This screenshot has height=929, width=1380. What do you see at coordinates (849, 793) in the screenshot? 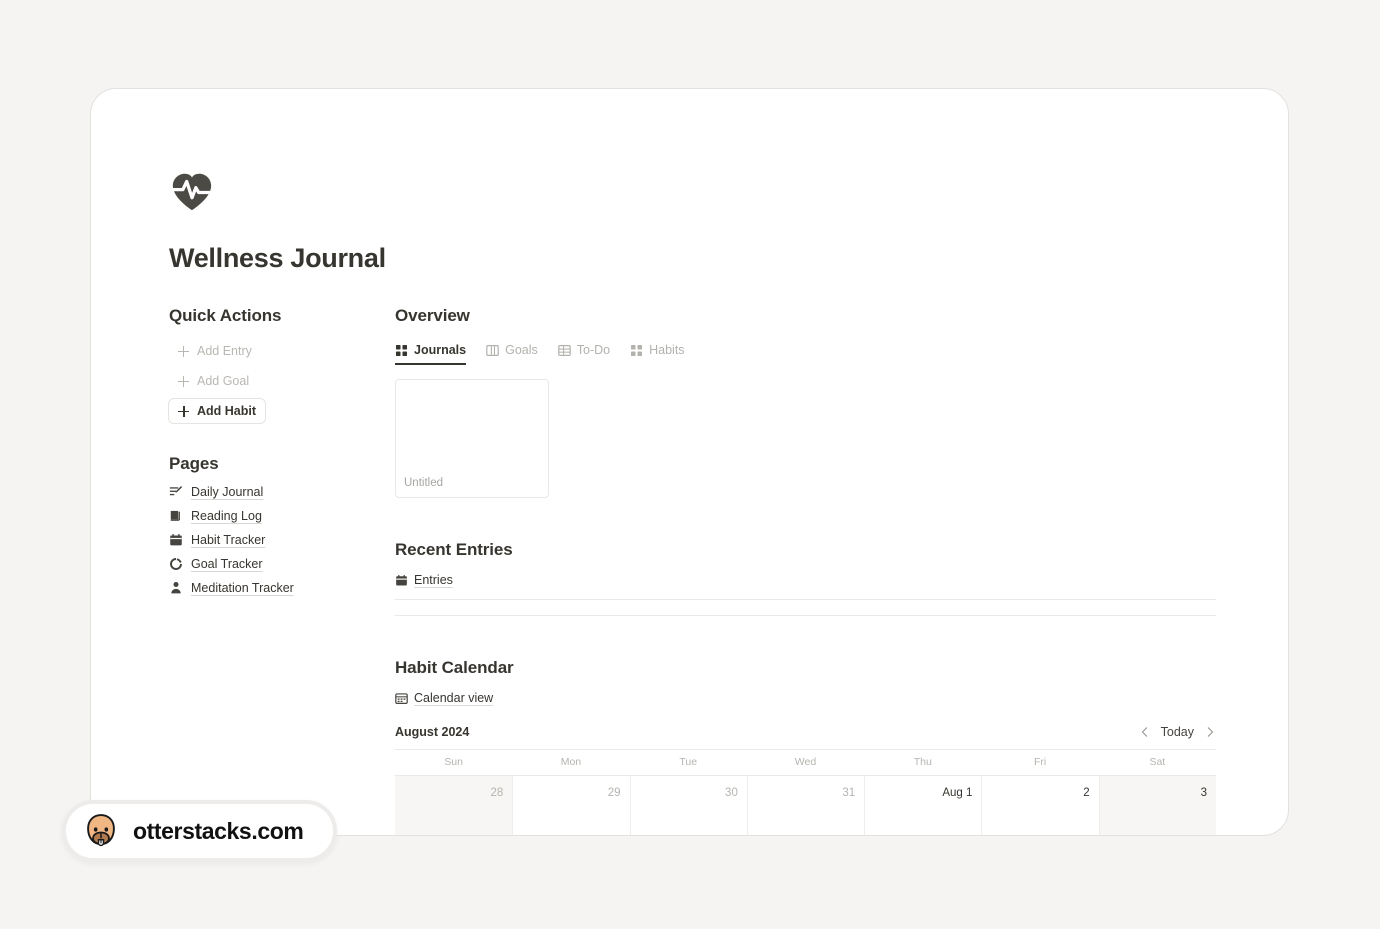
I see `calendar-day-number: 31` at bounding box center [849, 793].